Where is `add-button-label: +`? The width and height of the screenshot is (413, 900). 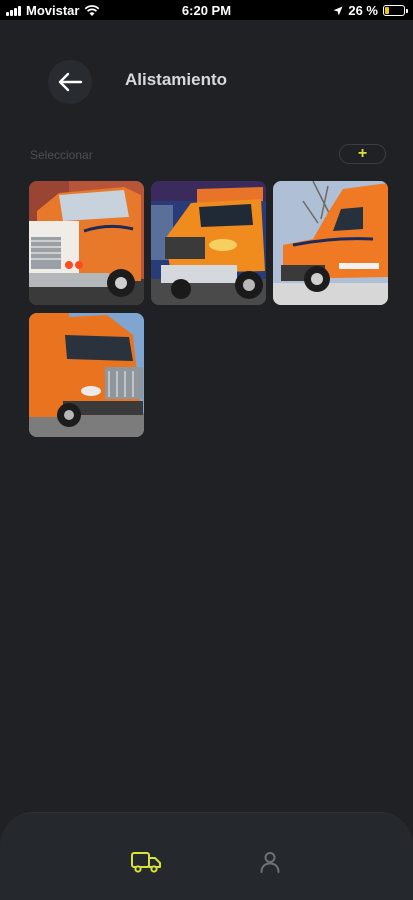 add-button-label: + is located at coordinates (362, 153).